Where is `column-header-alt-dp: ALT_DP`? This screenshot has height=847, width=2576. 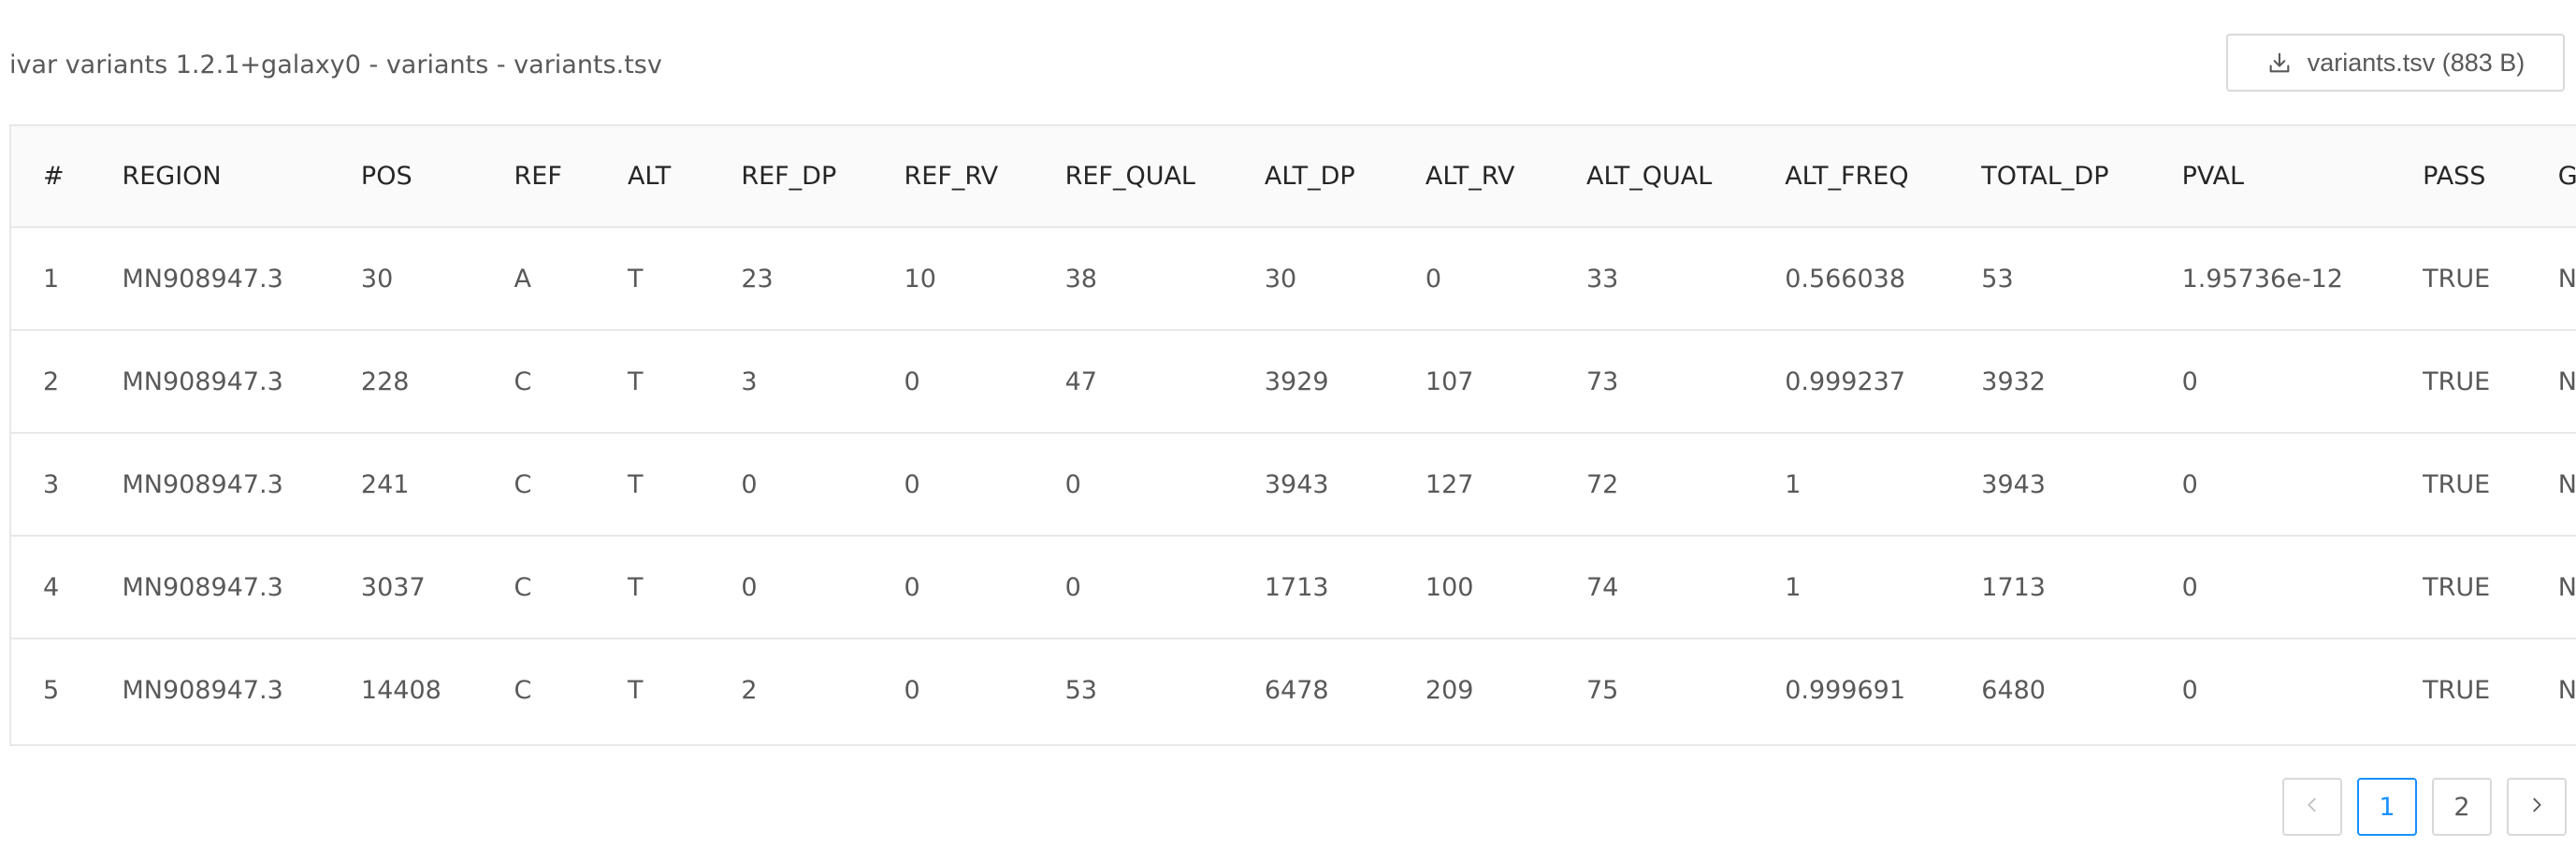 column-header-alt-dp: ALT_DP is located at coordinates (1313, 177).